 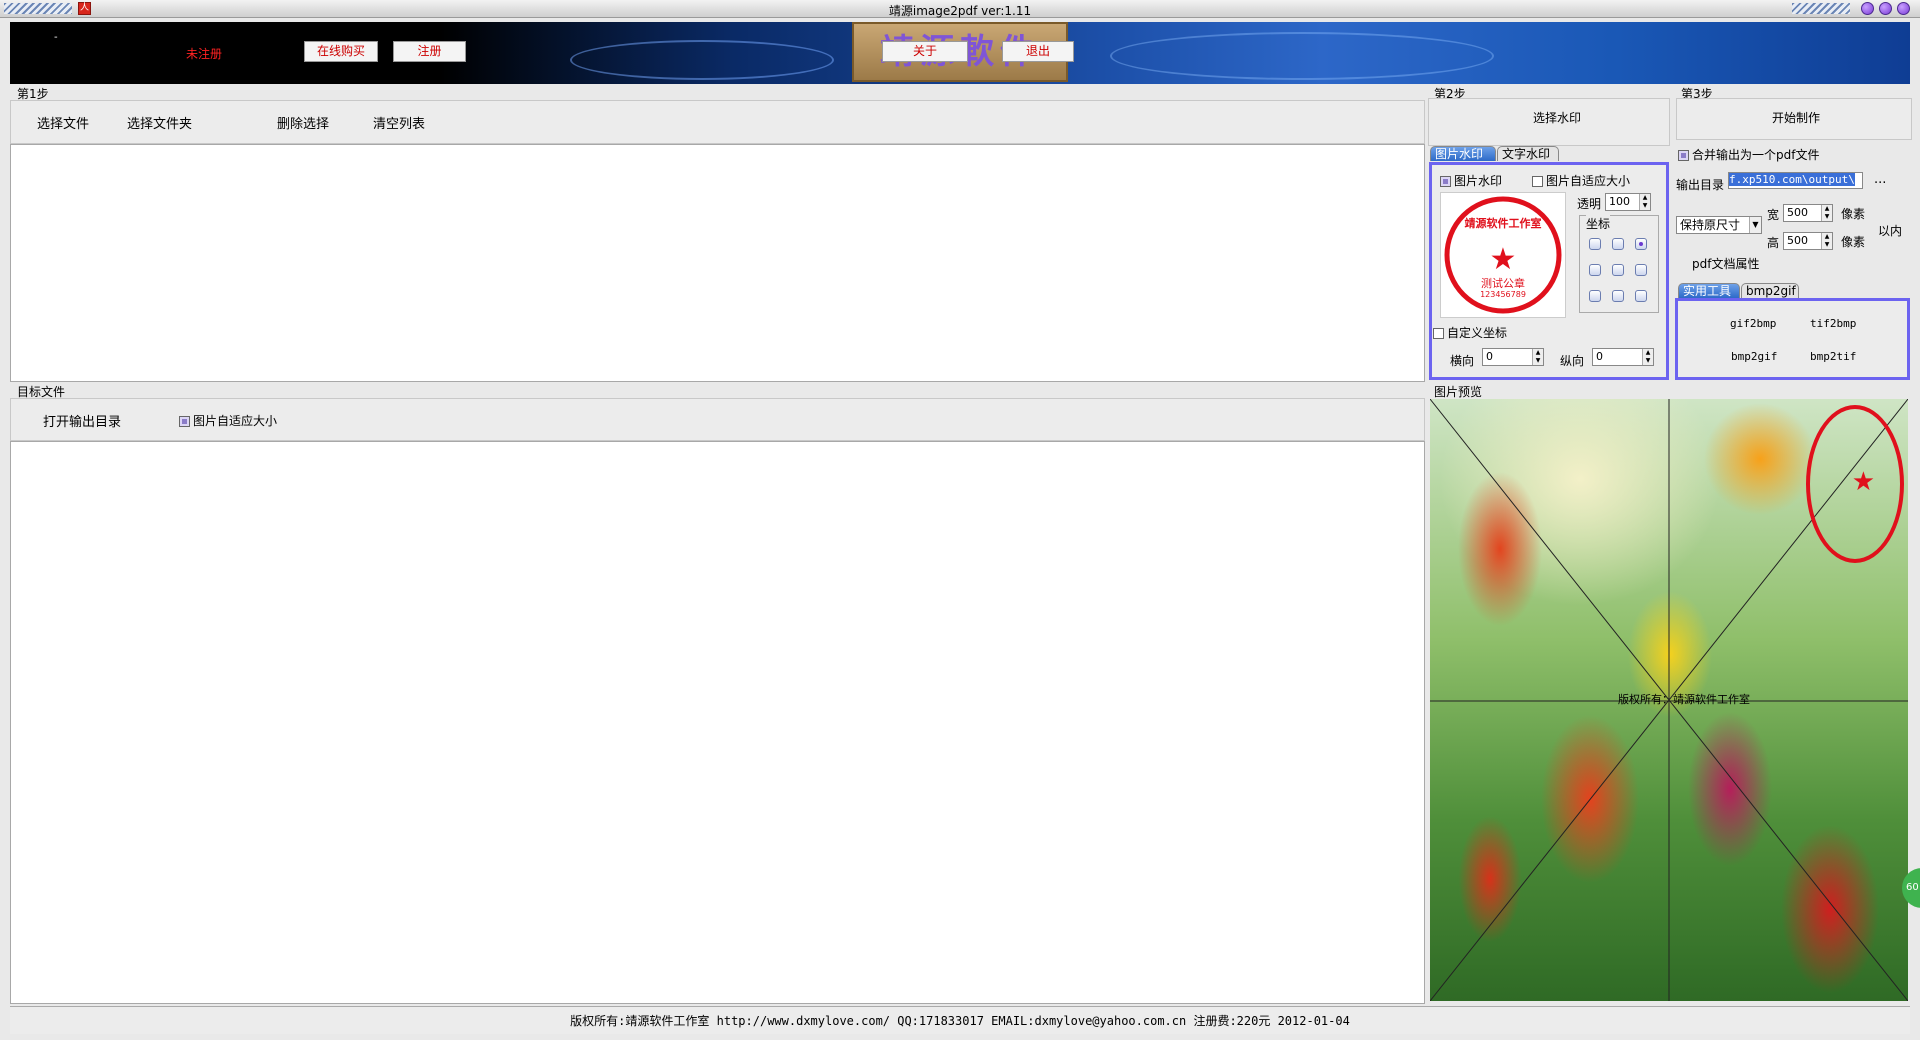 I want to click on step3-header: 开始制作, so click(x=1794, y=119).